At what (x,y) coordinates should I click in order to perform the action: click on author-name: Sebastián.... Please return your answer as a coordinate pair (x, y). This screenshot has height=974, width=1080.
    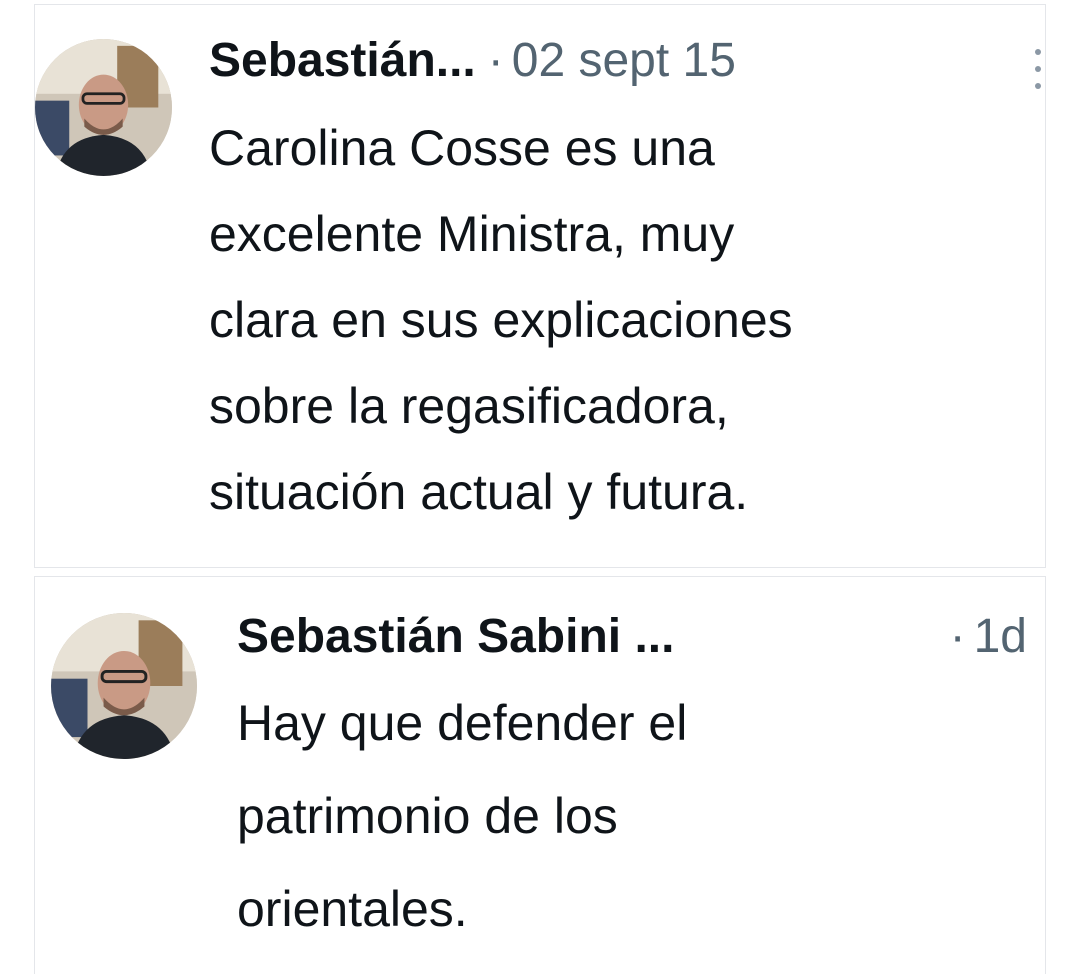
    Looking at the image, I should click on (342, 60).